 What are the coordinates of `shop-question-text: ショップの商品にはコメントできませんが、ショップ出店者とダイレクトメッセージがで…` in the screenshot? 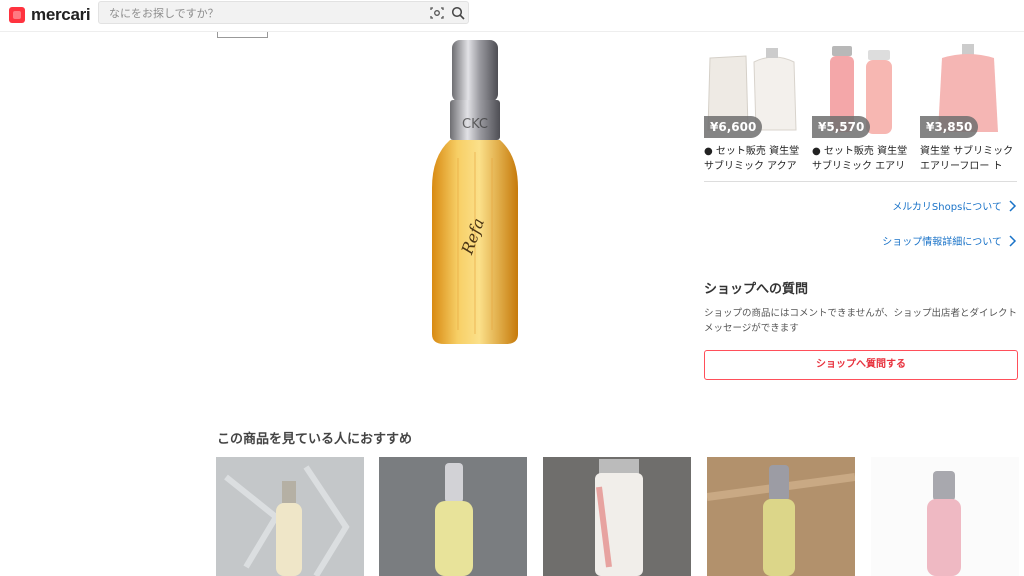 It's located at (861, 321).